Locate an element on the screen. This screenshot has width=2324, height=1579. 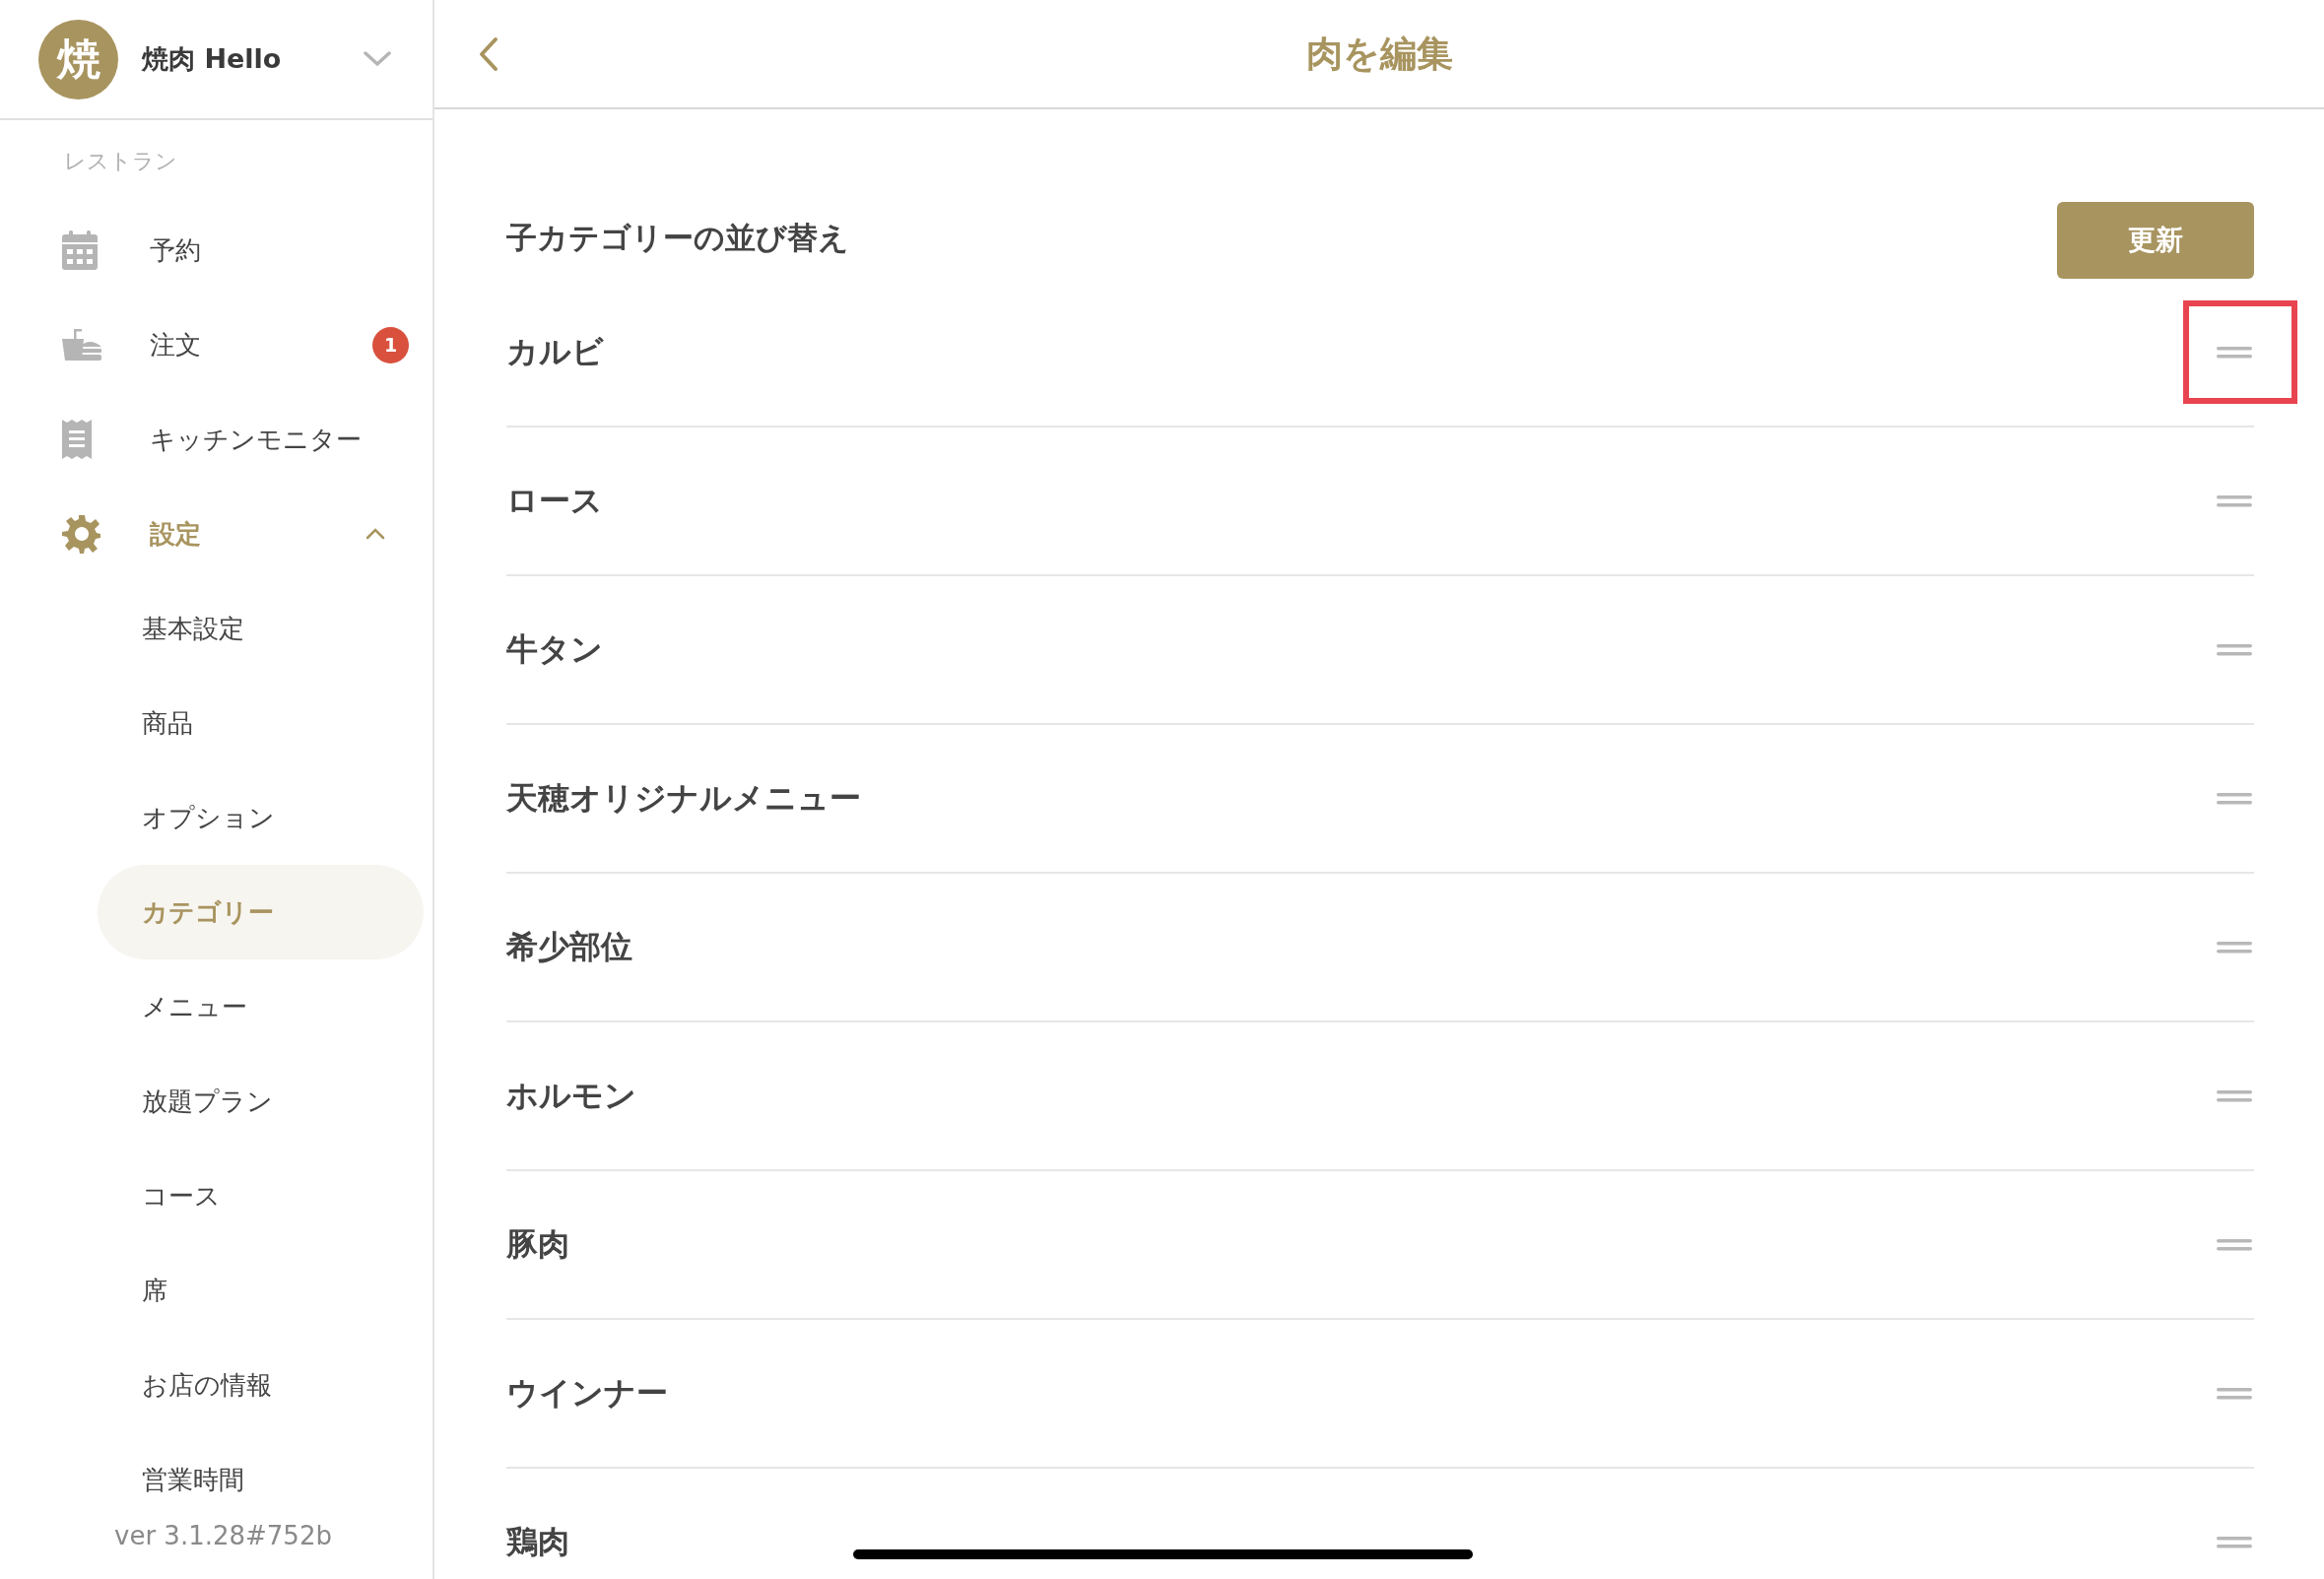
sub-nav-item: 基本設定 is located at coordinates (261, 628).